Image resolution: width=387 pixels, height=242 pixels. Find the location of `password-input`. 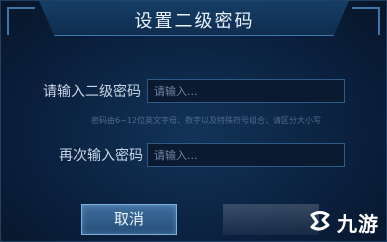

password-input is located at coordinates (246, 91).